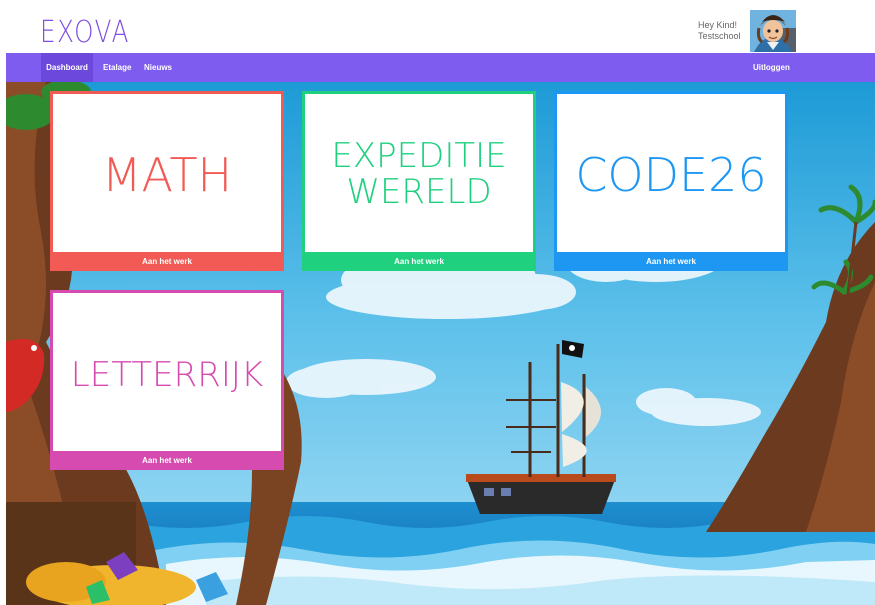 The image size is (875, 605). I want to click on math-action-button: Aan het werk, so click(167, 261).